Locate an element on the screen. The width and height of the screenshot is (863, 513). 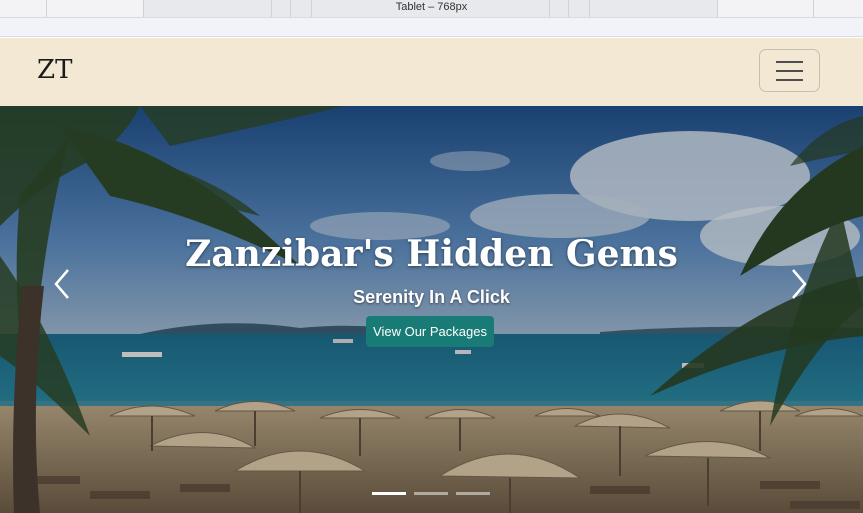
device-width-ruler: Tablet – 768px is located at coordinates (431, 9).